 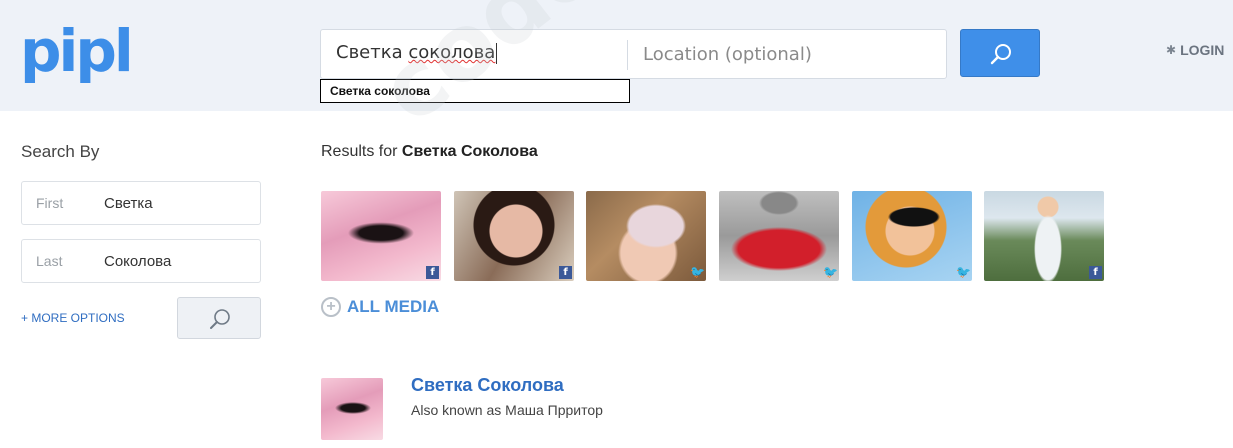 I want to click on sidebar-search-button, so click(x=219, y=318).